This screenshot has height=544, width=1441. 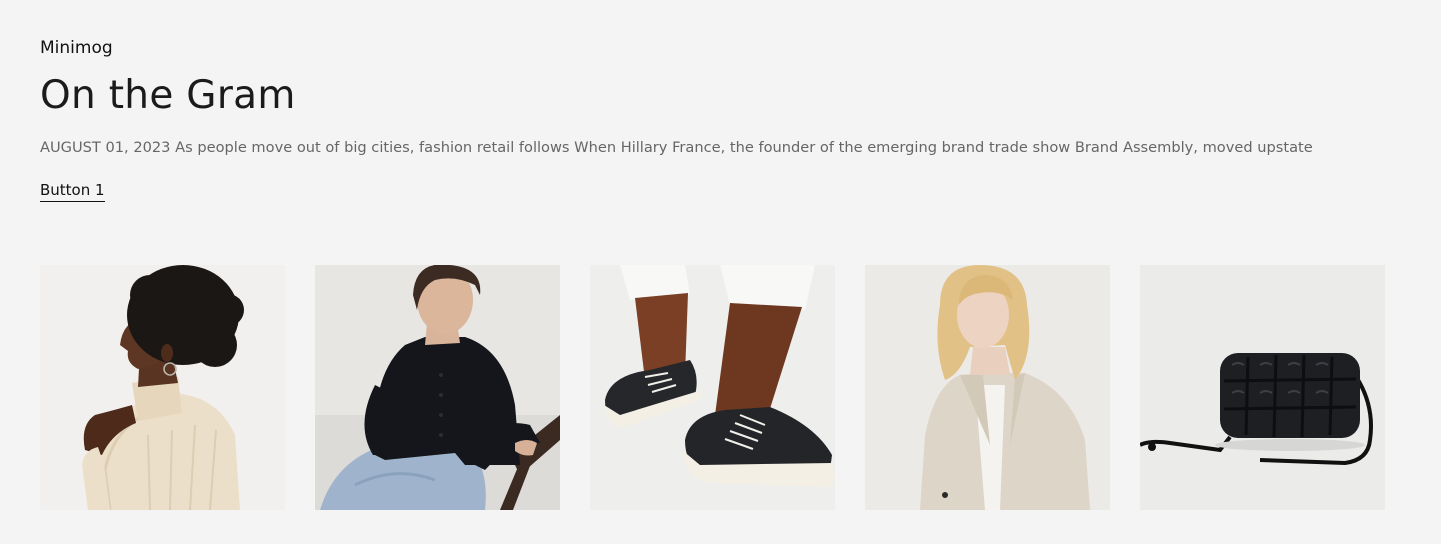 What do you see at coordinates (168, 95) in the screenshot?
I see `section-heading: On the Gram` at bounding box center [168, 95].